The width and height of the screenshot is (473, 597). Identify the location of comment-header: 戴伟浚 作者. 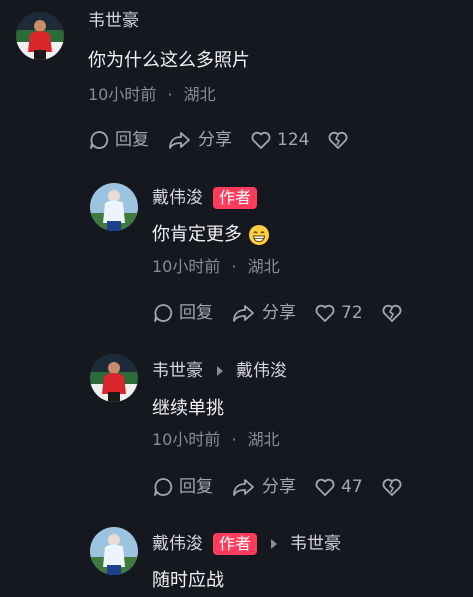
(205, 198).